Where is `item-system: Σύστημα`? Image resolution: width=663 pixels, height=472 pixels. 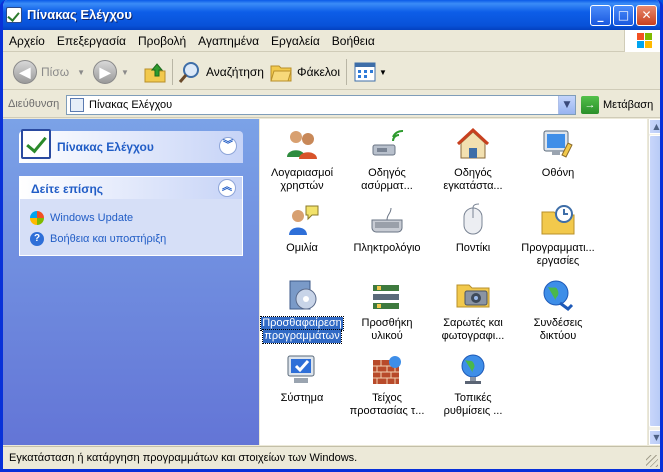
item-system: Σύστημα is located at coordinates (302, 385).